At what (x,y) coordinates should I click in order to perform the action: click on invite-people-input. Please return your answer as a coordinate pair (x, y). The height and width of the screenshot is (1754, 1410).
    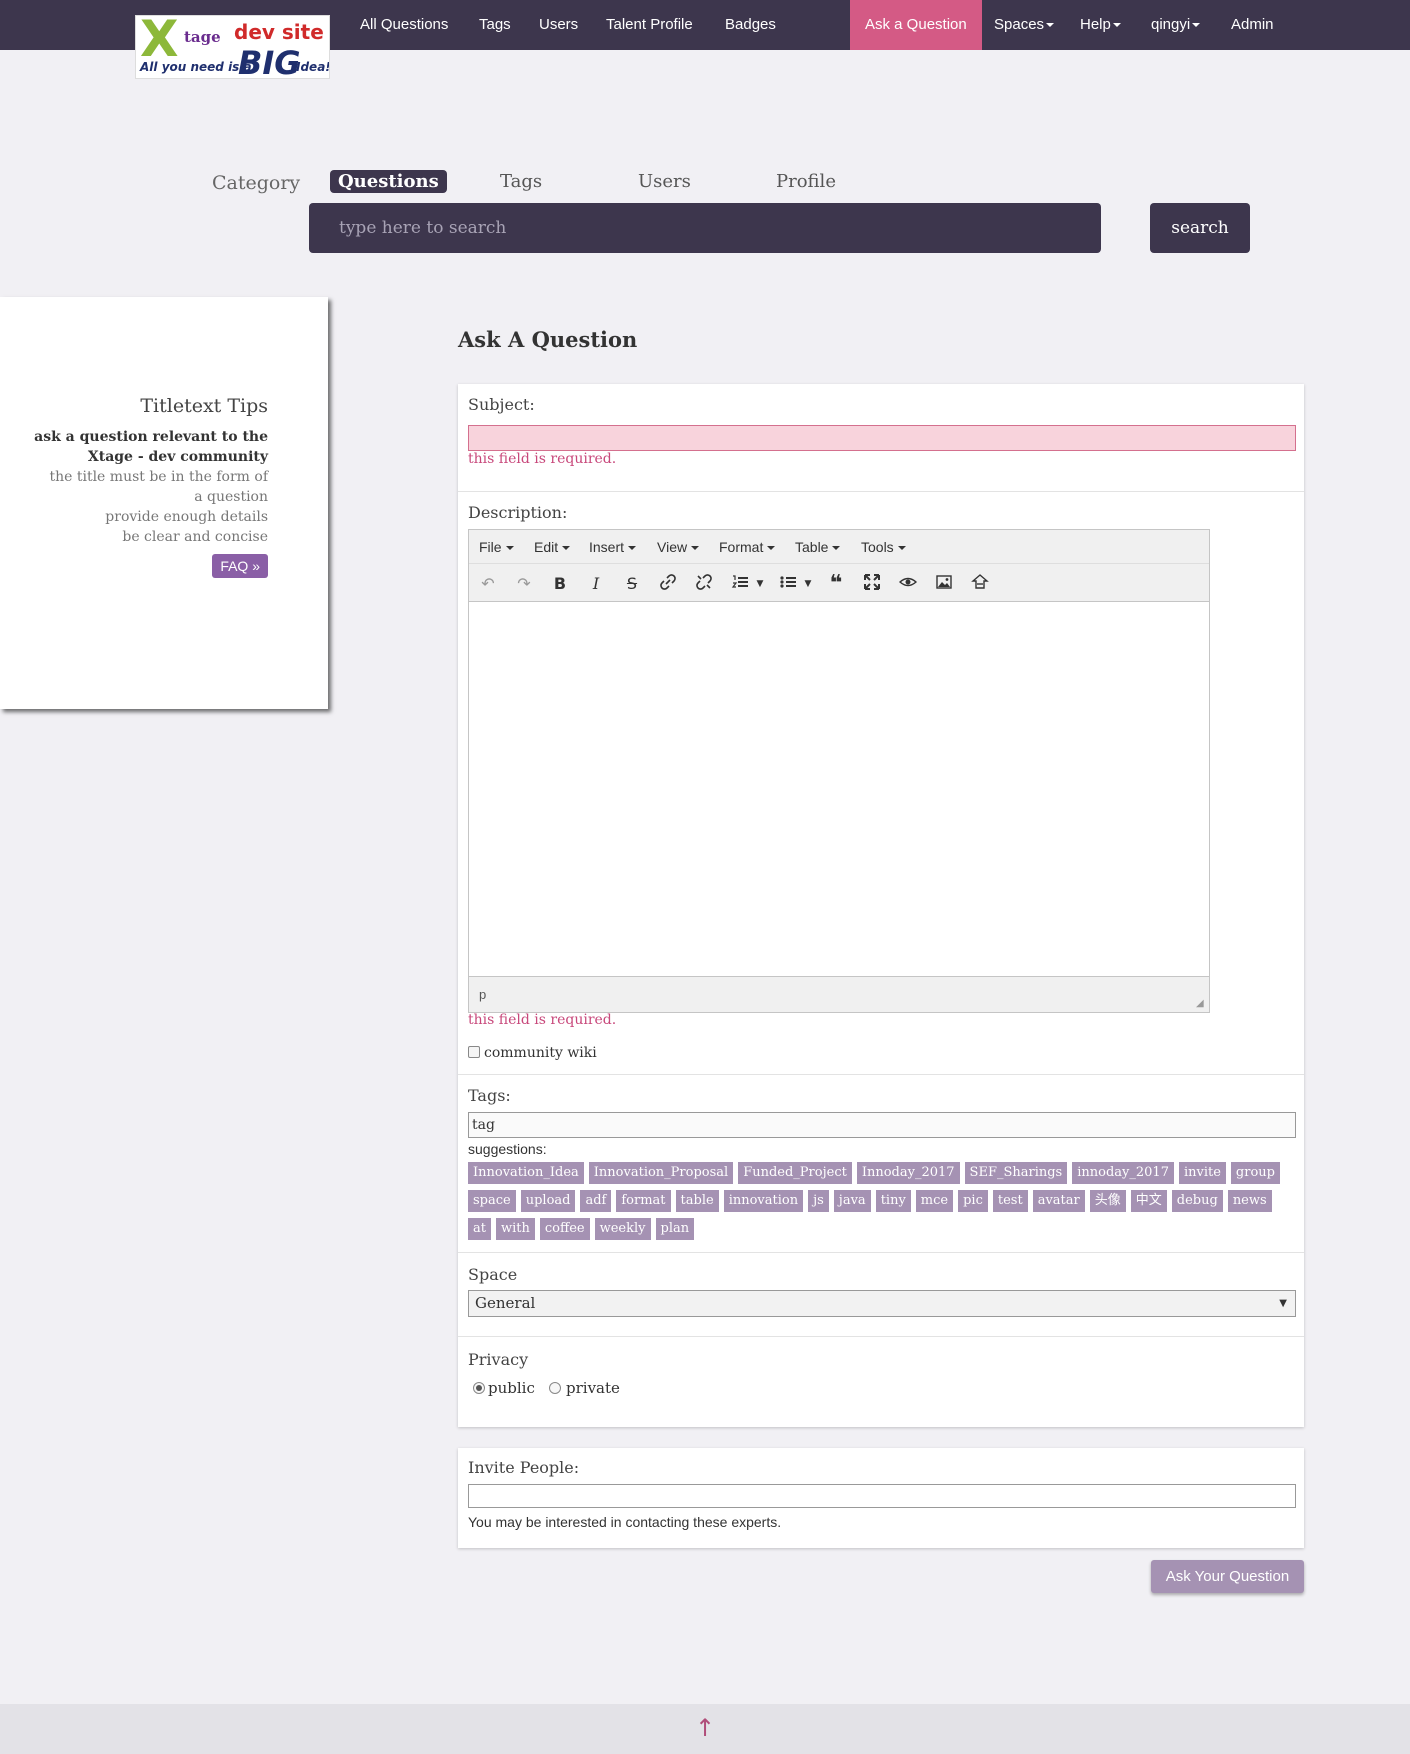
    Looking at the image, I should click on (882, 1496).